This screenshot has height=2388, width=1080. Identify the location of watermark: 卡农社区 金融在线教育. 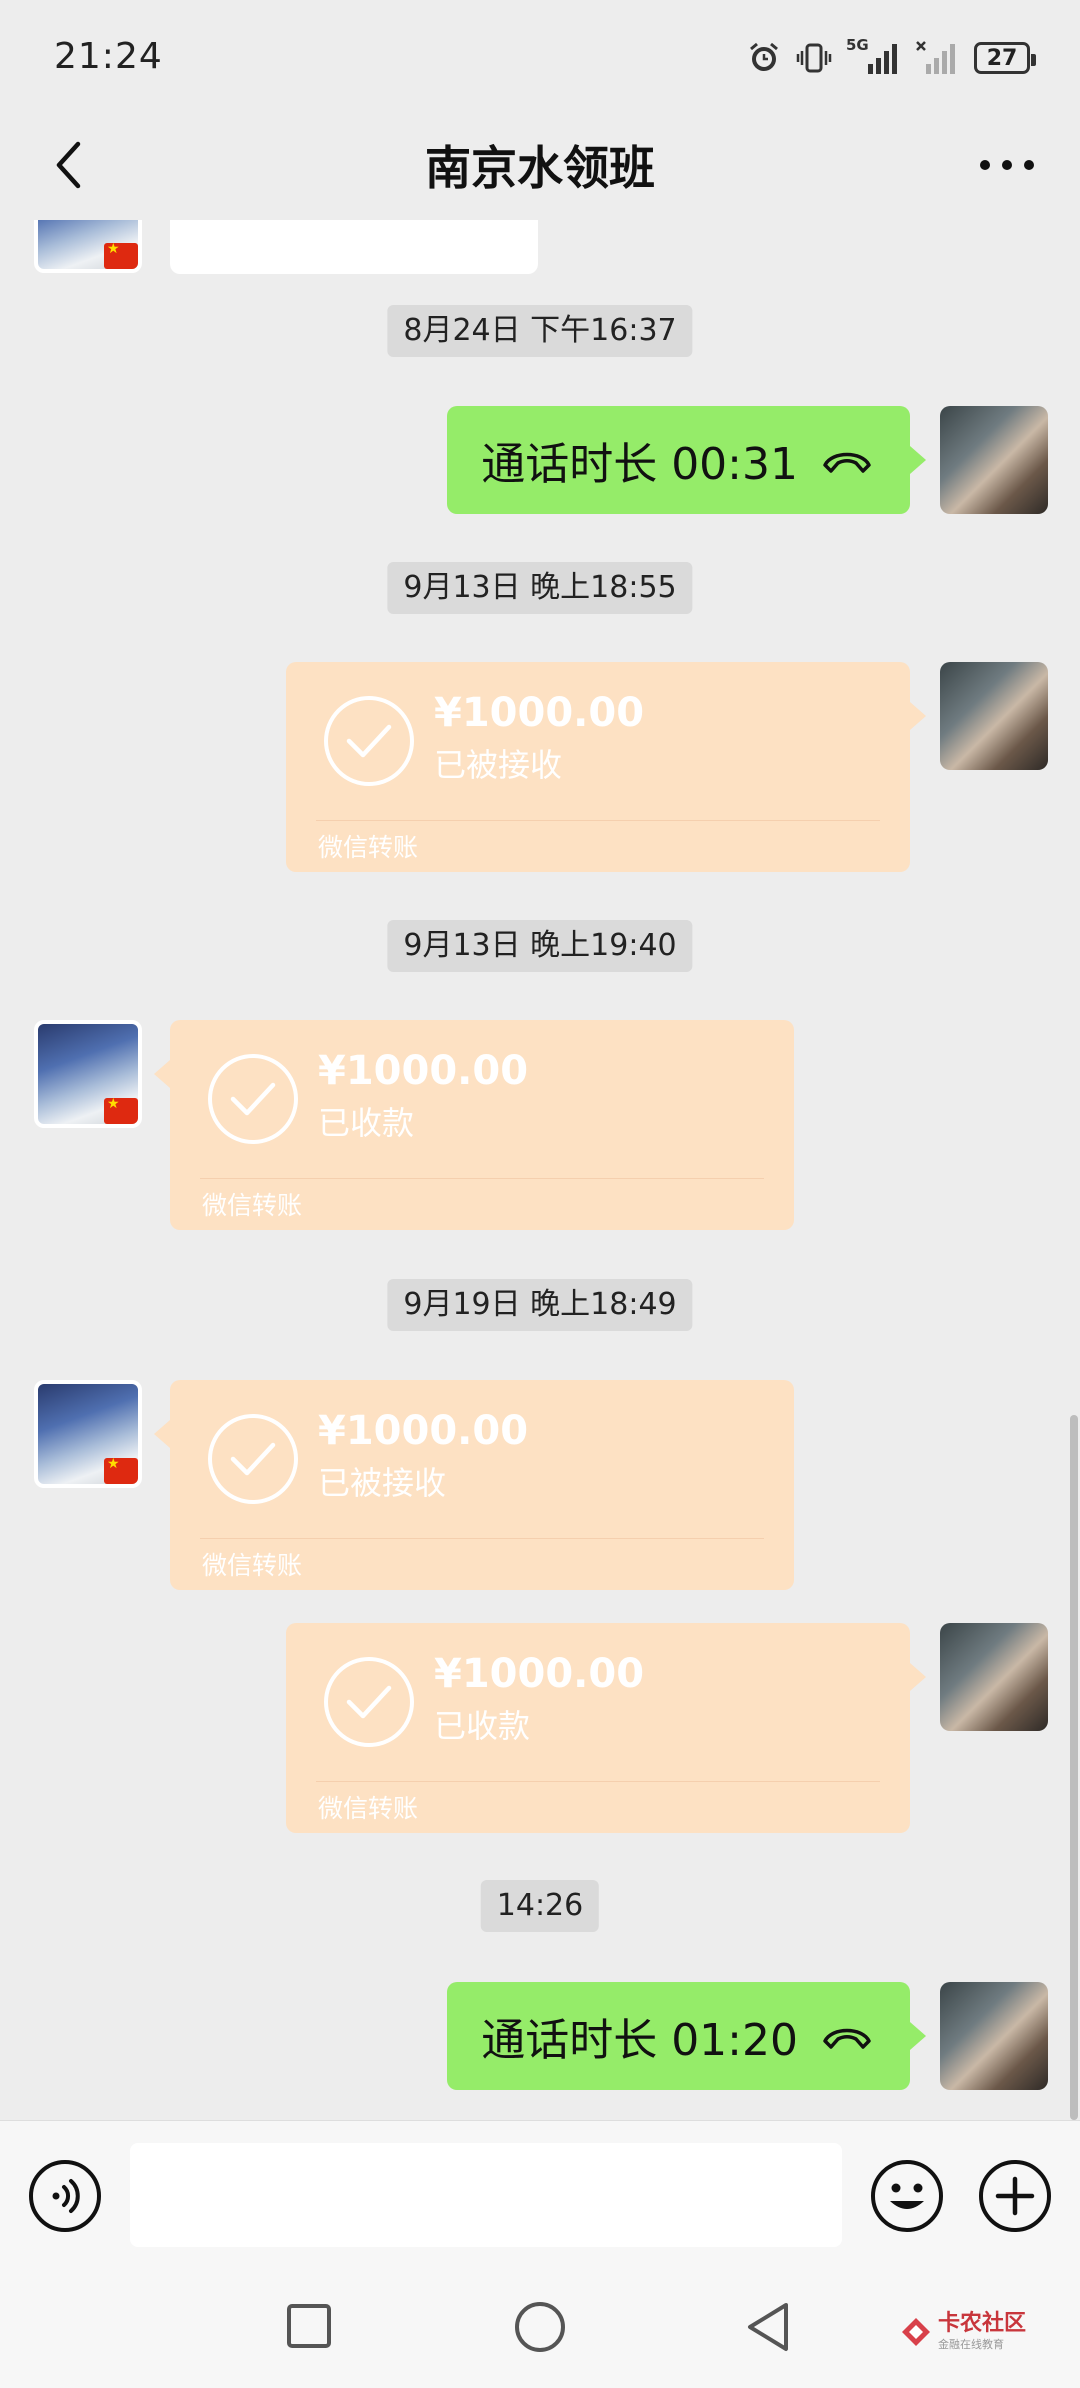
(963, 2332).